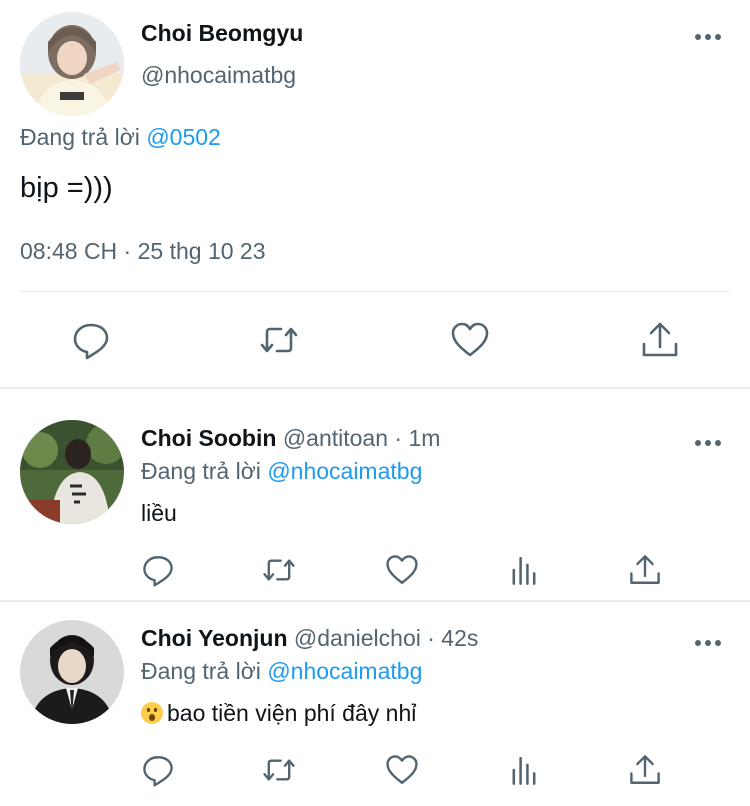 This screenshot has height=806, width=750. Describe the element at coordinates (143, 251) in the screenshot. I see `tweet-timestamp: 08:48 CH · 25 thg 10 23` at that location.